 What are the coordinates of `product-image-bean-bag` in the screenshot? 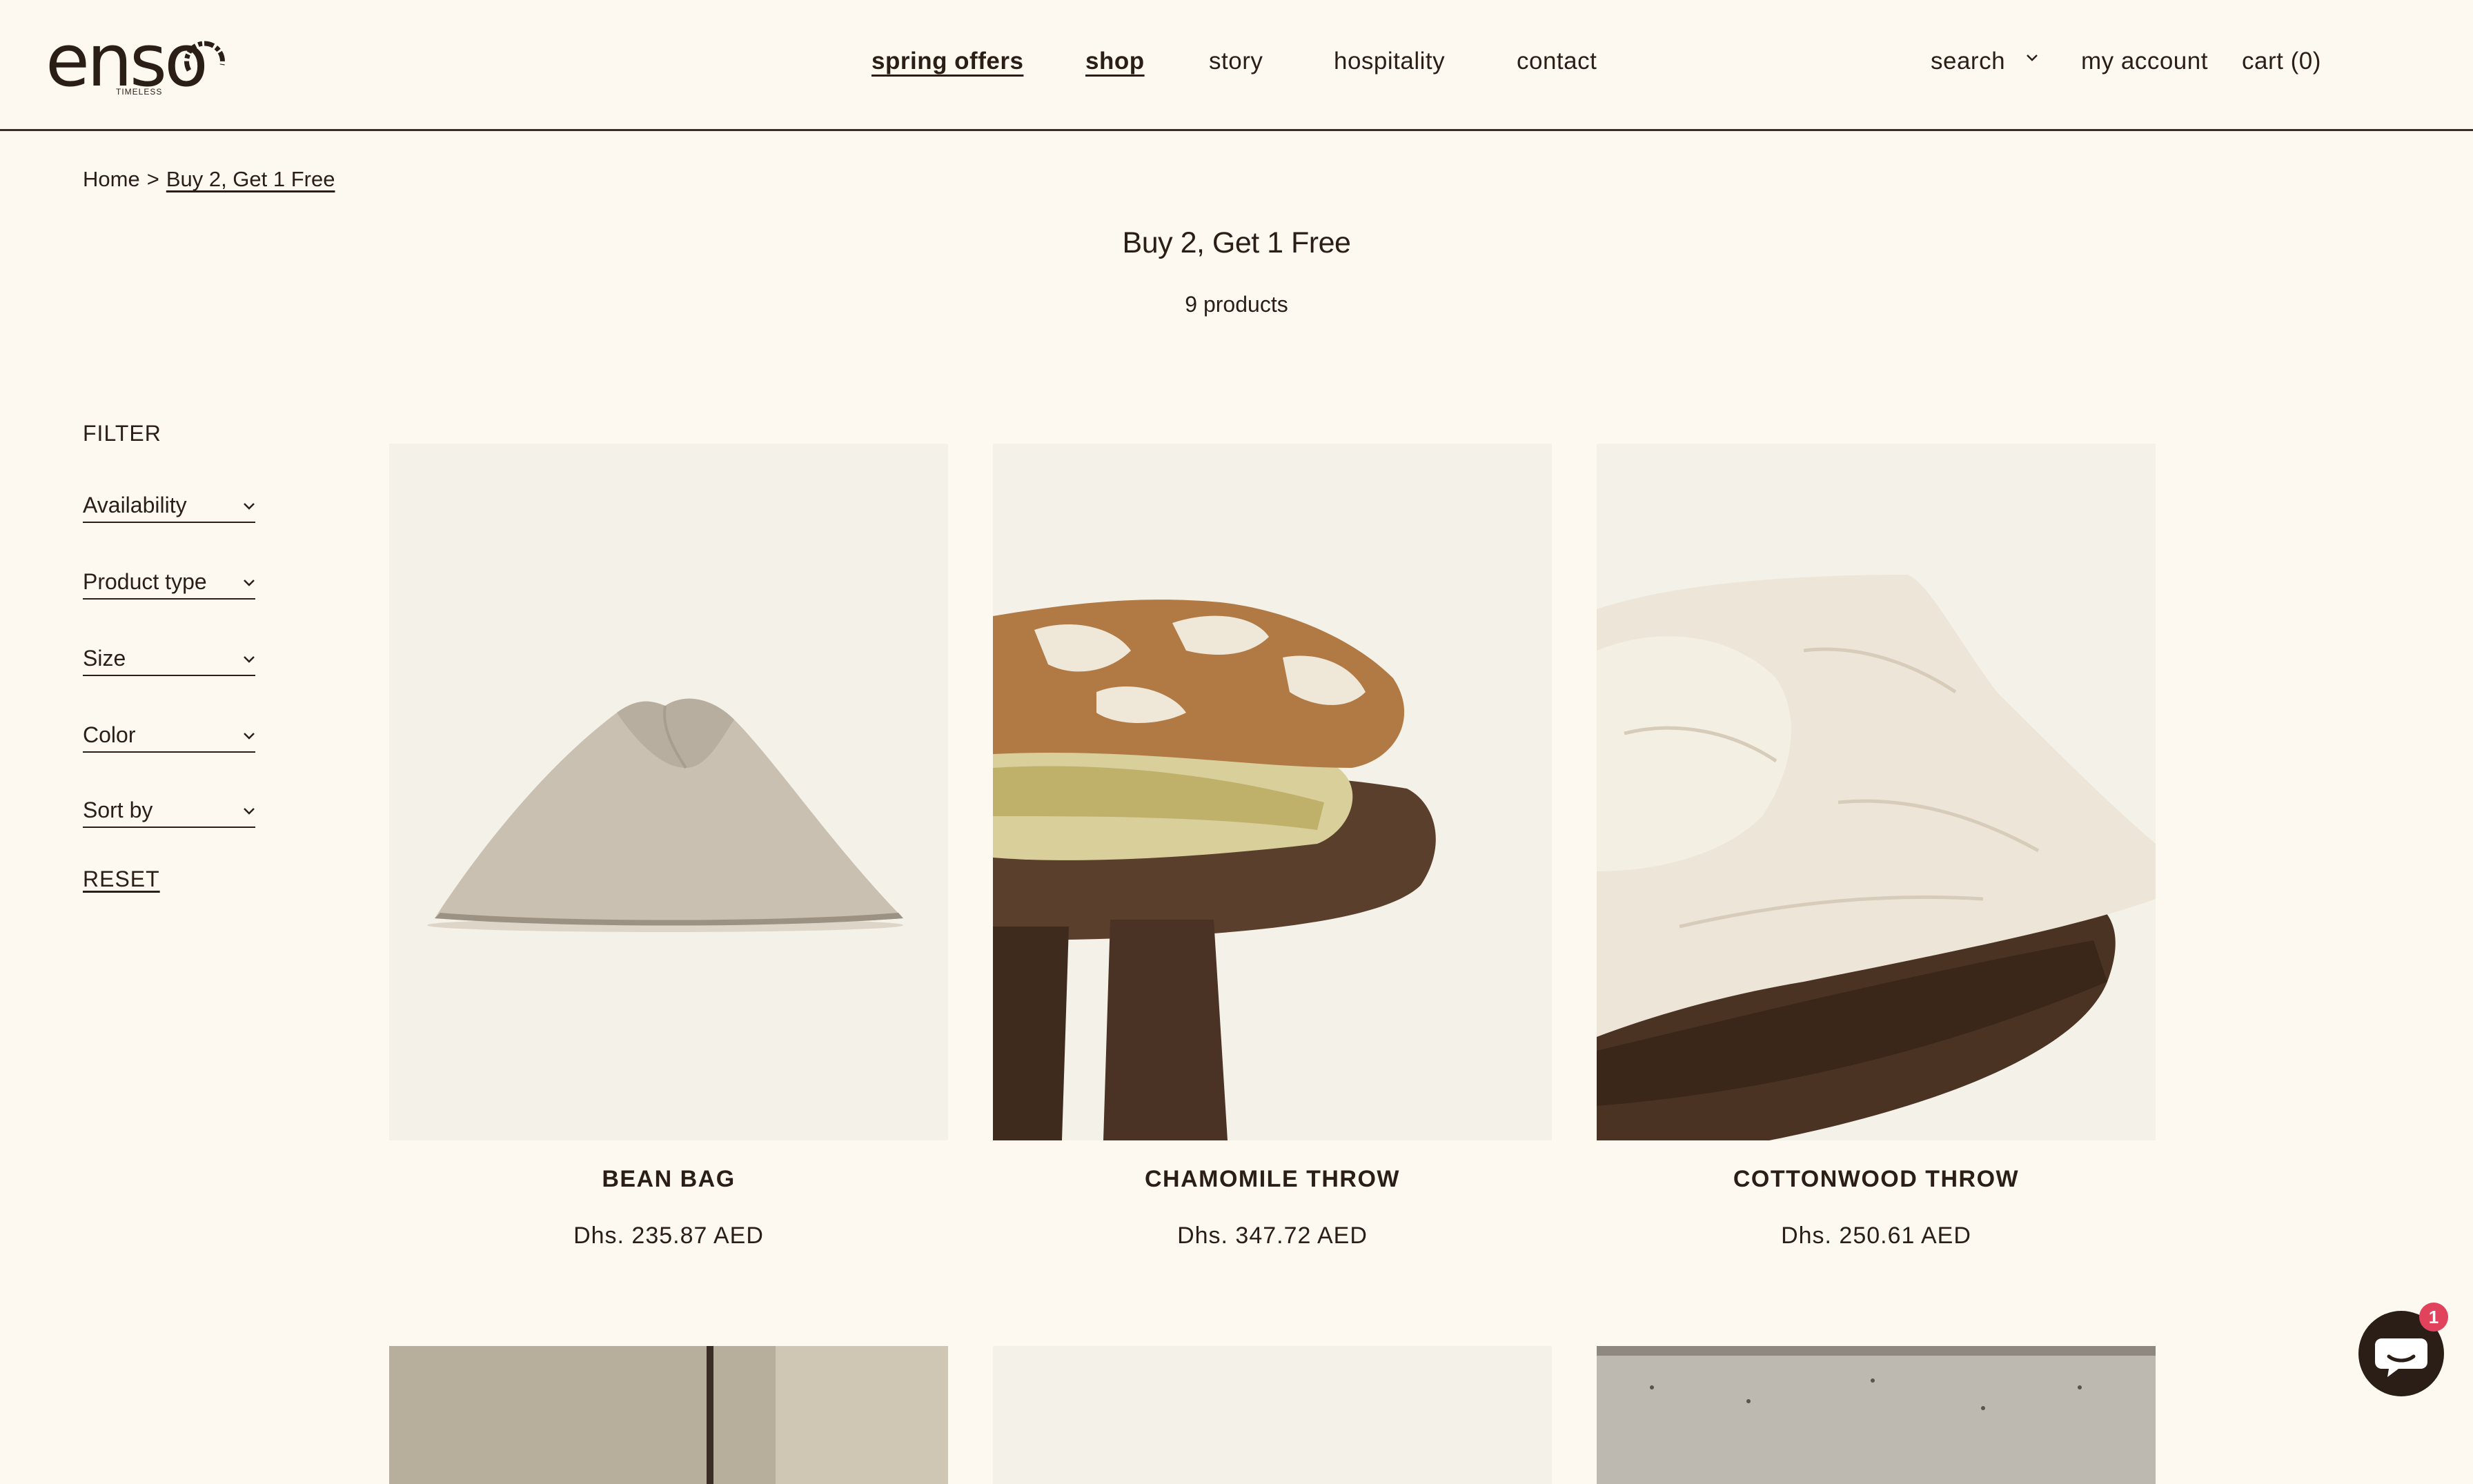 It's located at (668, 792).